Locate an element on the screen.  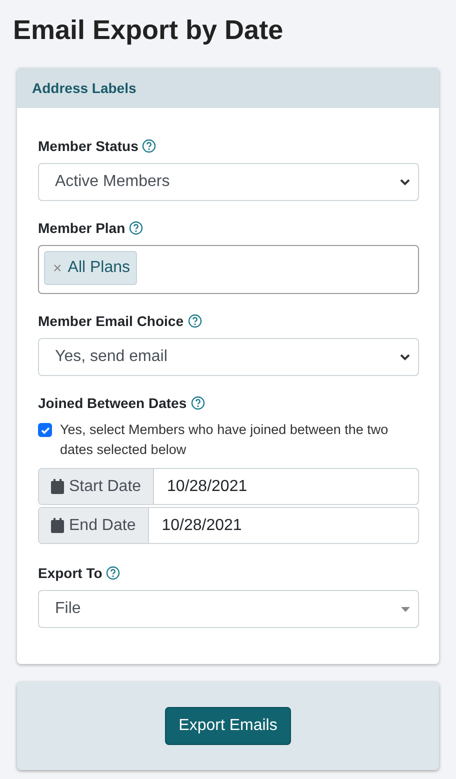
field-label: Member Status is located at coordinates (88, 146).